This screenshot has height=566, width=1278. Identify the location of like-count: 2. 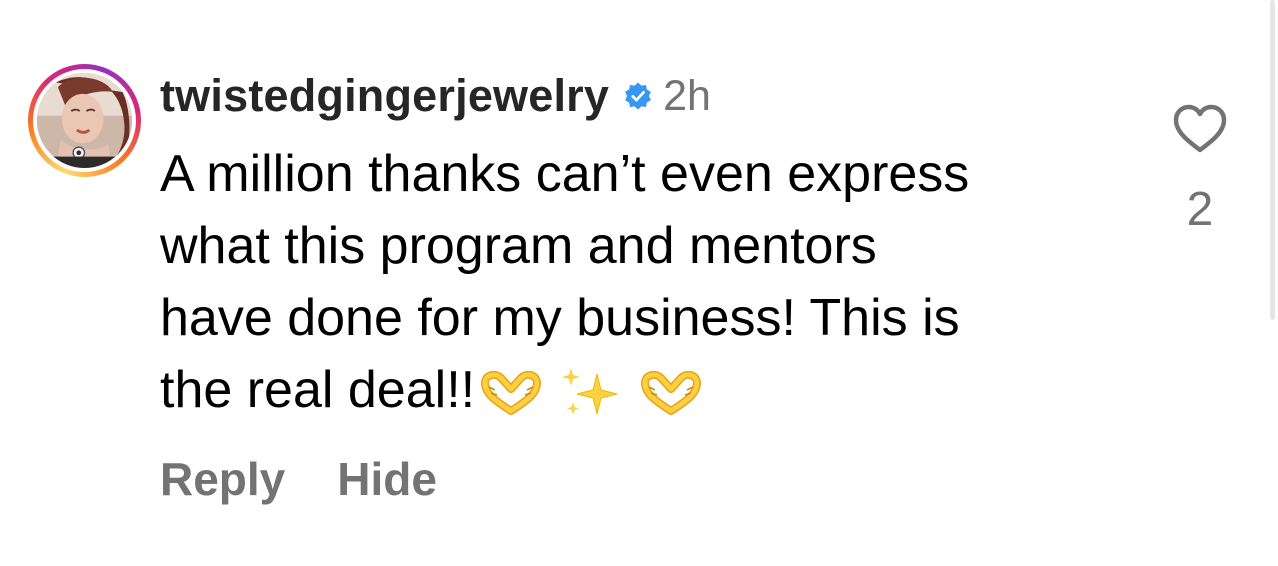
(1200, 209).